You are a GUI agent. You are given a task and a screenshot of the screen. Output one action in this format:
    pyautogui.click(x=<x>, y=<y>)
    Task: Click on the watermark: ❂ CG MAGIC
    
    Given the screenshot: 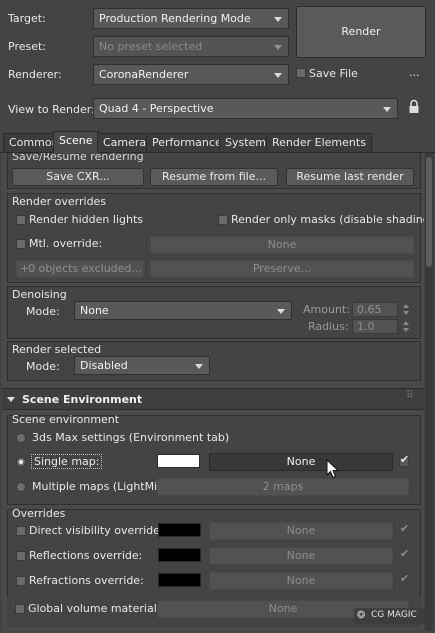 What is the action you would take?
    pyautogui.click(x=390, y=616)
    